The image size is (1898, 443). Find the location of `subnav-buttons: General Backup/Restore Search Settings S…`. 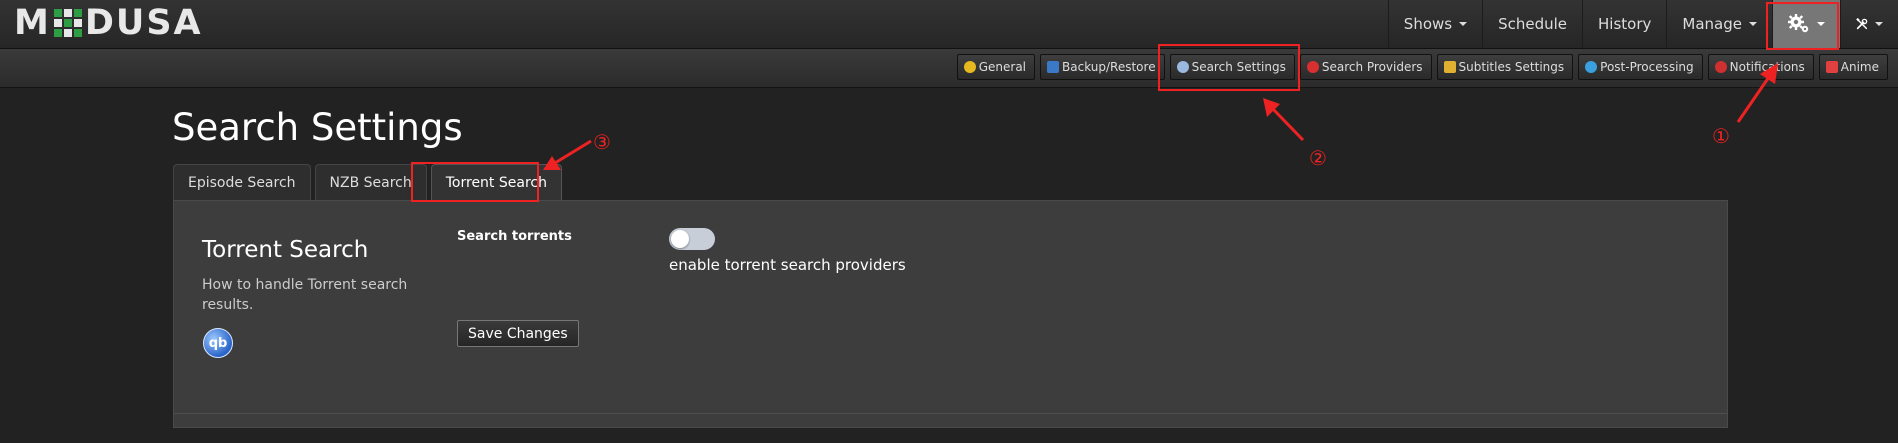

subnav-buttons: General Backup/Restore Search Settings S… is located at coordinates (1422, 67).